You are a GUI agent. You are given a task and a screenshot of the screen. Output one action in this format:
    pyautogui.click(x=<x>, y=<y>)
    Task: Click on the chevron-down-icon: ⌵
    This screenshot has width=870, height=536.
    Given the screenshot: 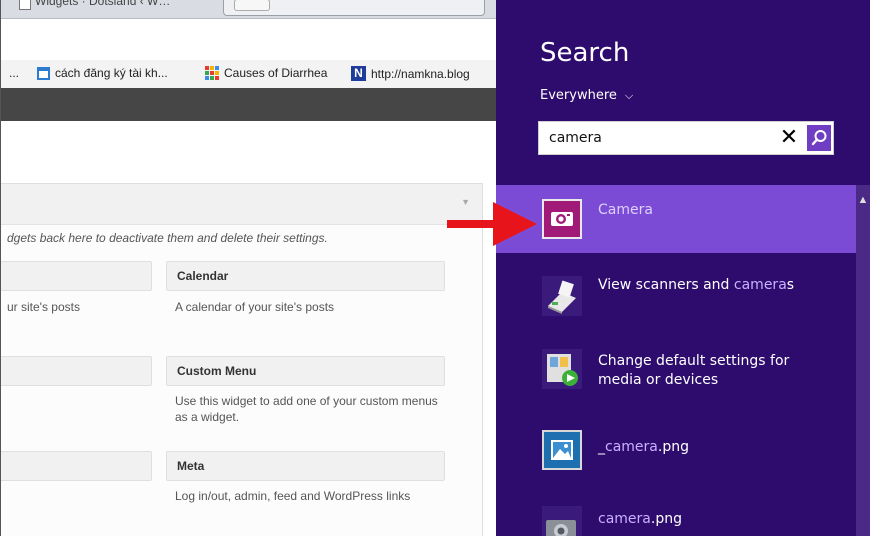 What is the action you would take?
    pyautogui.click(x=629, y=95)
    